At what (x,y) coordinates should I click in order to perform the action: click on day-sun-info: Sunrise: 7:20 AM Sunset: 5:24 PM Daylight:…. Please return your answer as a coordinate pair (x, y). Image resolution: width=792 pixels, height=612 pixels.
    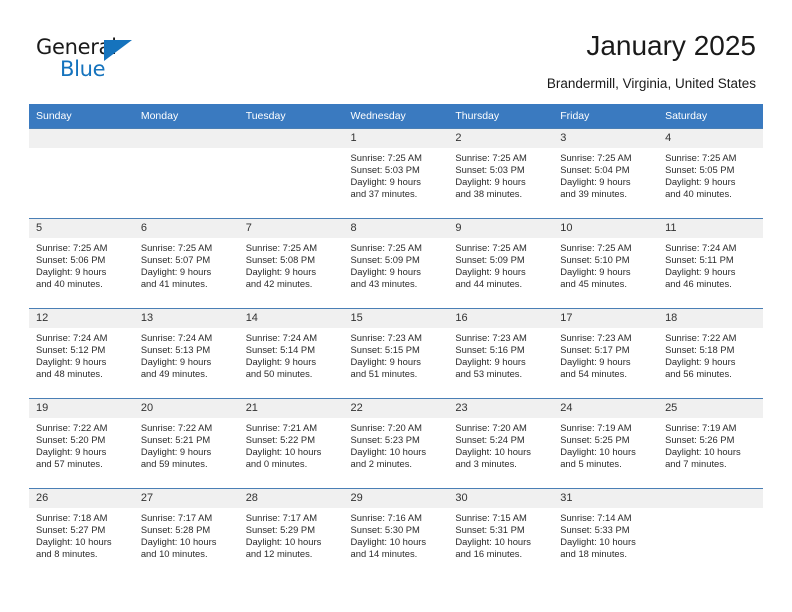
    Looking at the image, I should click on (500, 444).